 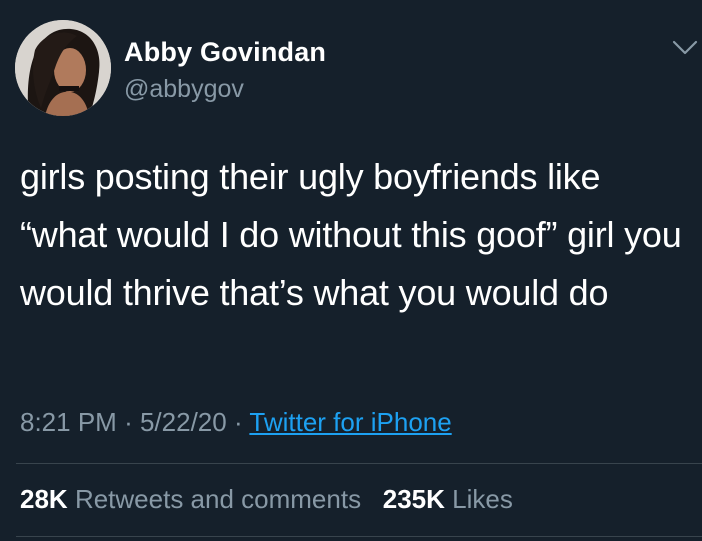 What do you see at coordinates (225, 52) in the screenshot?
I see `author-name: Abby Govindan` at bounding box center [225, 52].